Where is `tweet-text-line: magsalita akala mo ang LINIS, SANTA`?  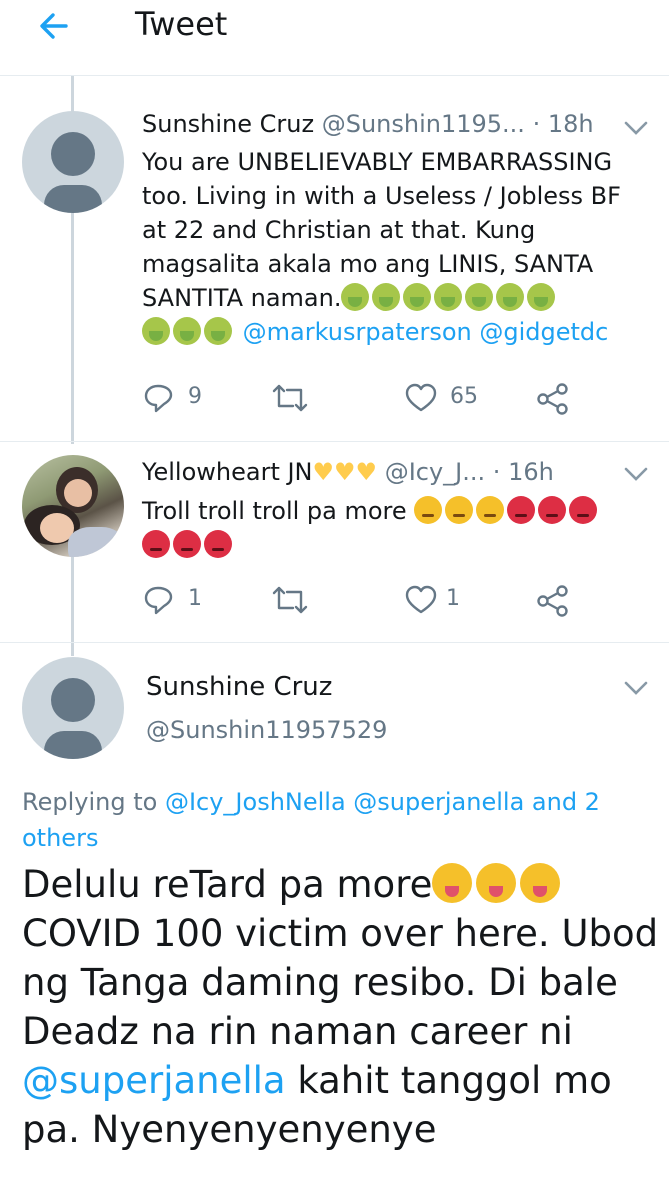 tweet-text-line: magsalita akala mo ang LINIS, SANTA is located at coordinates (368, 264).